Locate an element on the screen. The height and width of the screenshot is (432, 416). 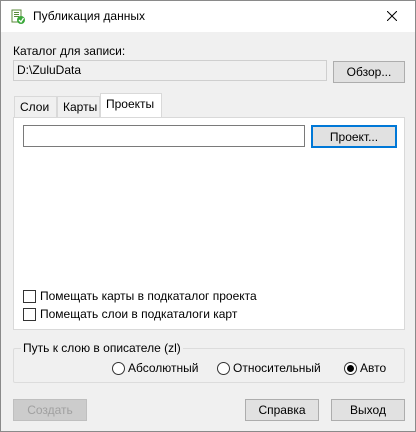
close-icon is located at coordinates (392, 17).